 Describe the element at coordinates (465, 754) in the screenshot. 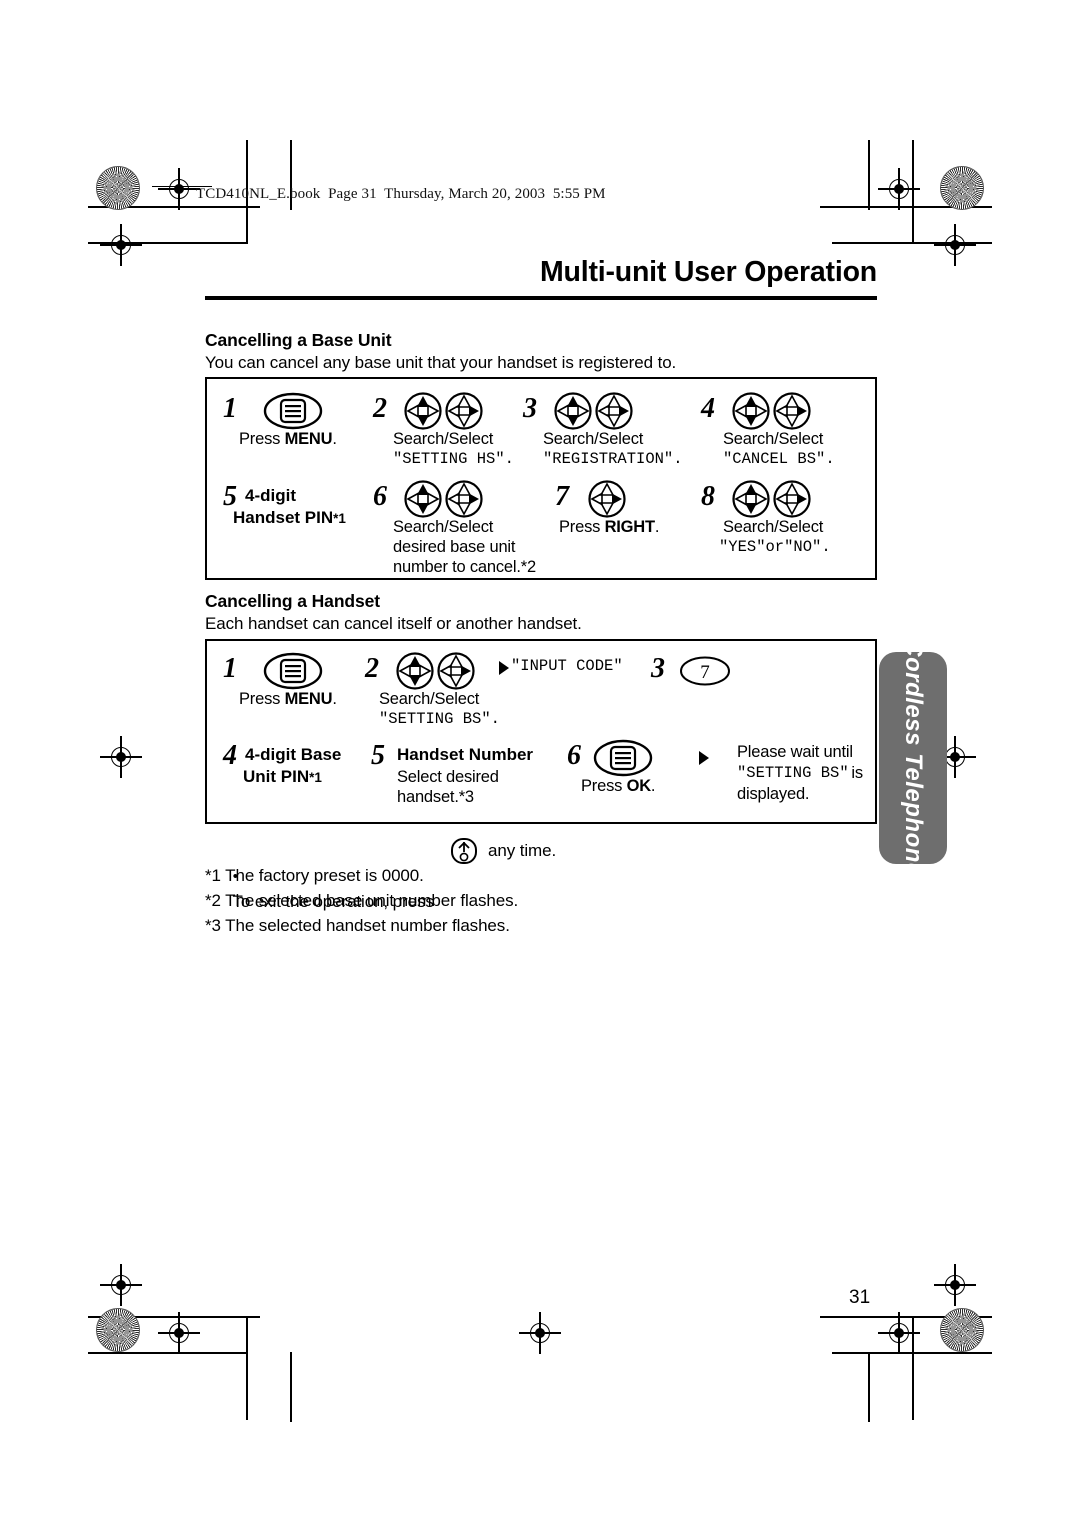

I see `step-bold-caption: Handset Number` at that location.